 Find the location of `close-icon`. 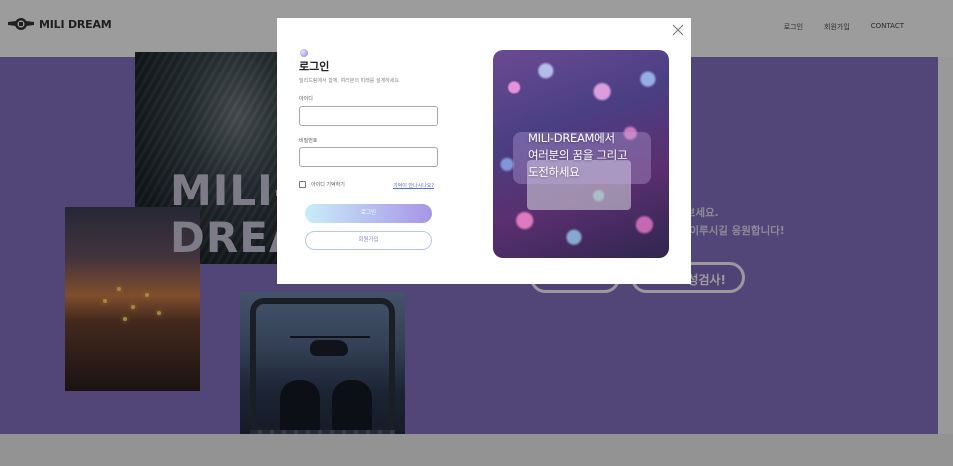

close-icon is located at coordinates (678, 30).